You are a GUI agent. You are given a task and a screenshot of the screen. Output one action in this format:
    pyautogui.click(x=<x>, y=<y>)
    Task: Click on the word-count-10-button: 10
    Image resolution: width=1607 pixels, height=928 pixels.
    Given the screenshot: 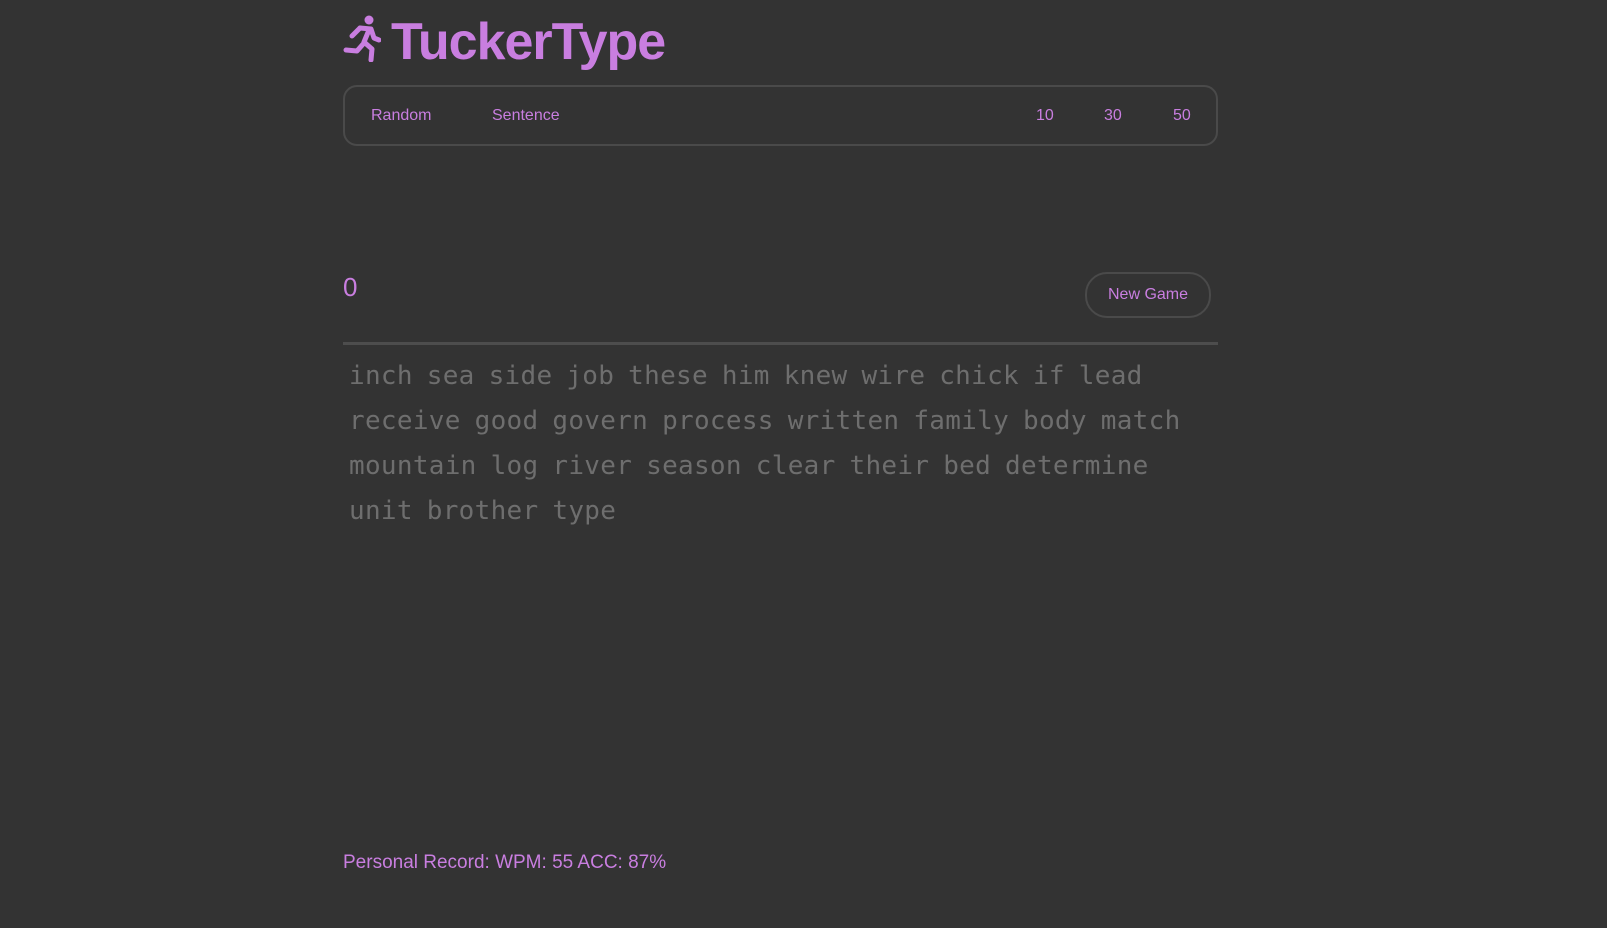 What is the action you would take?
    pyautogui.click(x=1045, y=115)
    